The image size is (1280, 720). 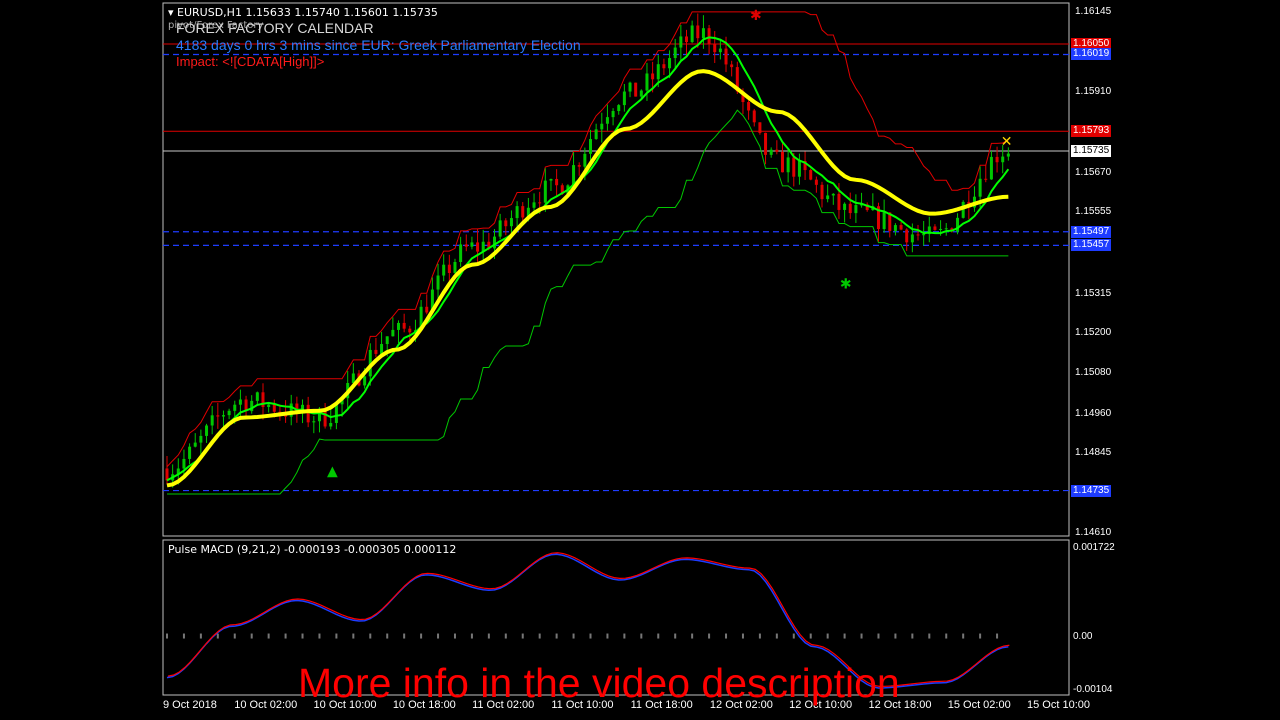 I want to click on price-tick: 1.15080, so click(x=1093, y=373).